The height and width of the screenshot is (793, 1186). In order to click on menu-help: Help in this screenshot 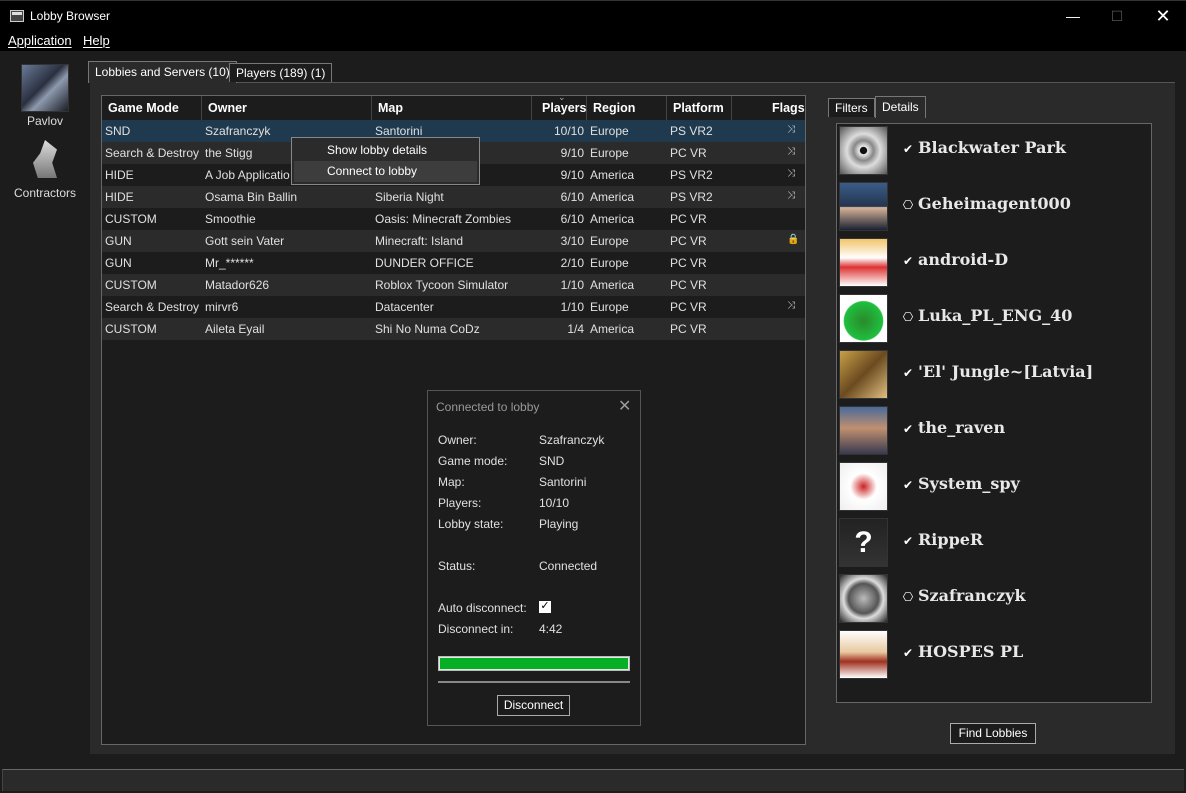, I will do `click(96, 40)`.